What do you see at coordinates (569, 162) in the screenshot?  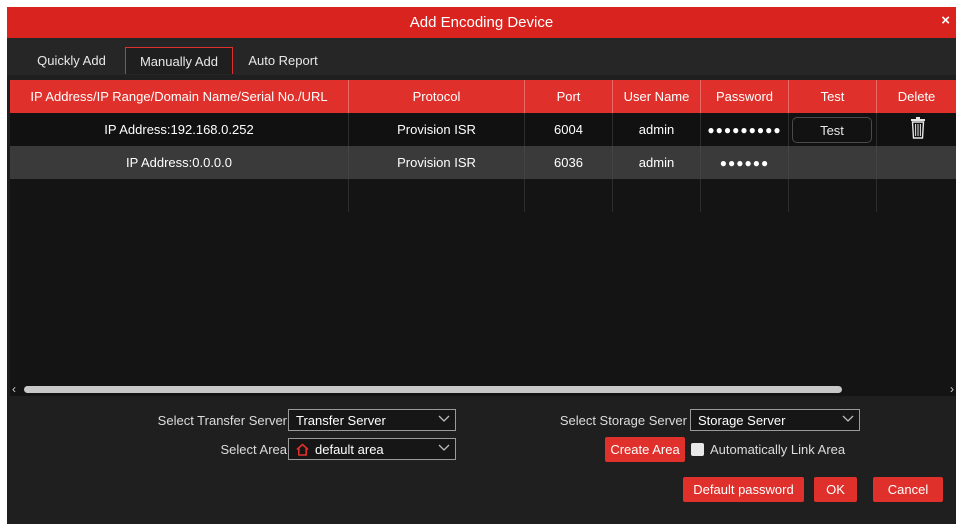 I see `cell-port: 6036` at bounding box center [569, 162].